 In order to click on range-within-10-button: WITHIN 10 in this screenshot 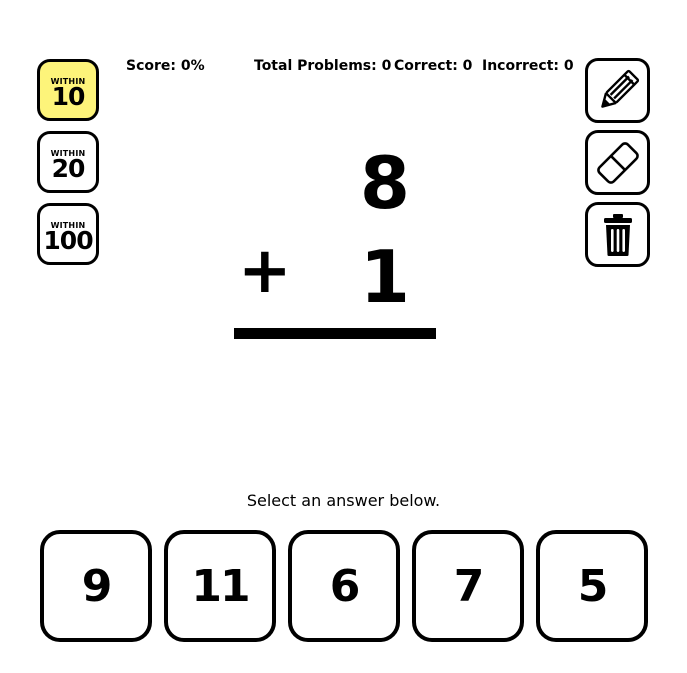, I will do `click(68, 90)`.